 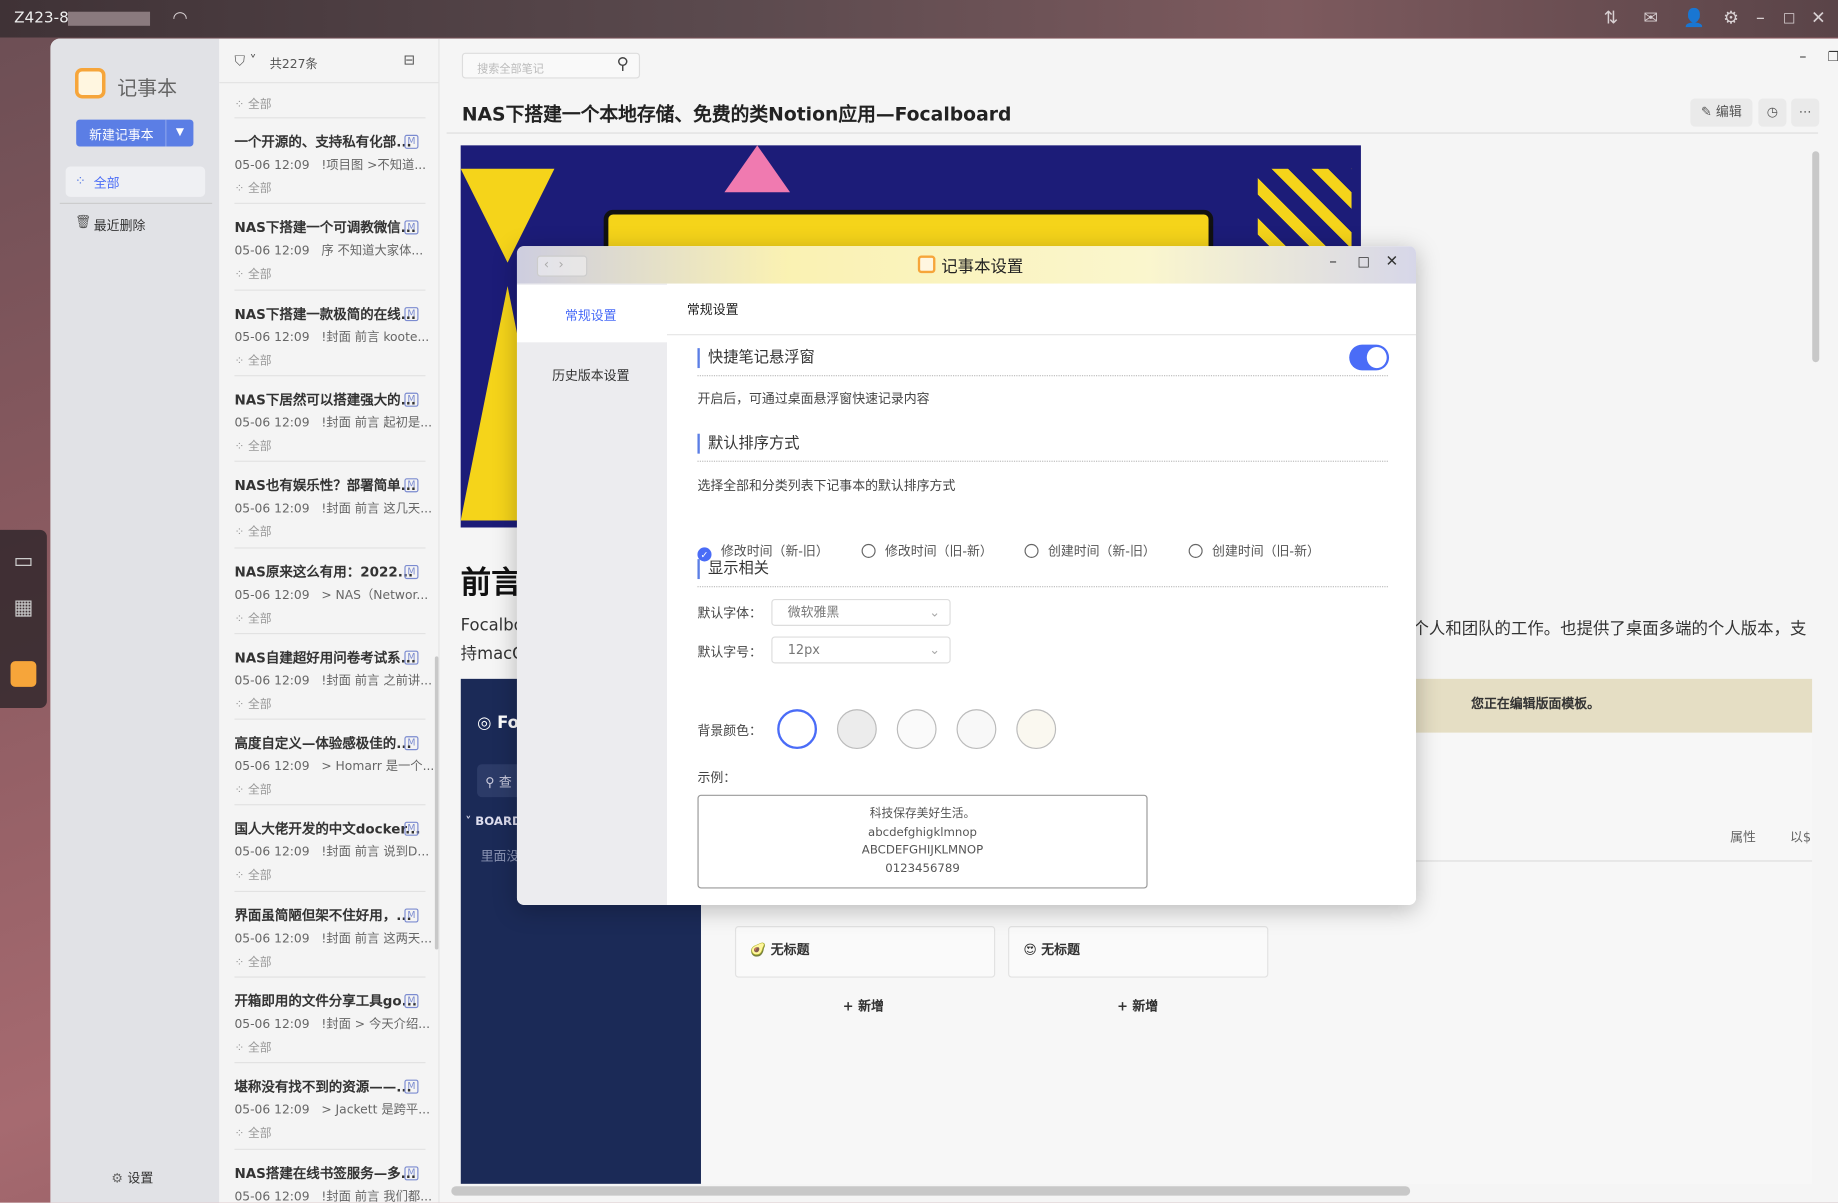 I want to click on sort-icon: ⇅, so click(x=1611, y=17).